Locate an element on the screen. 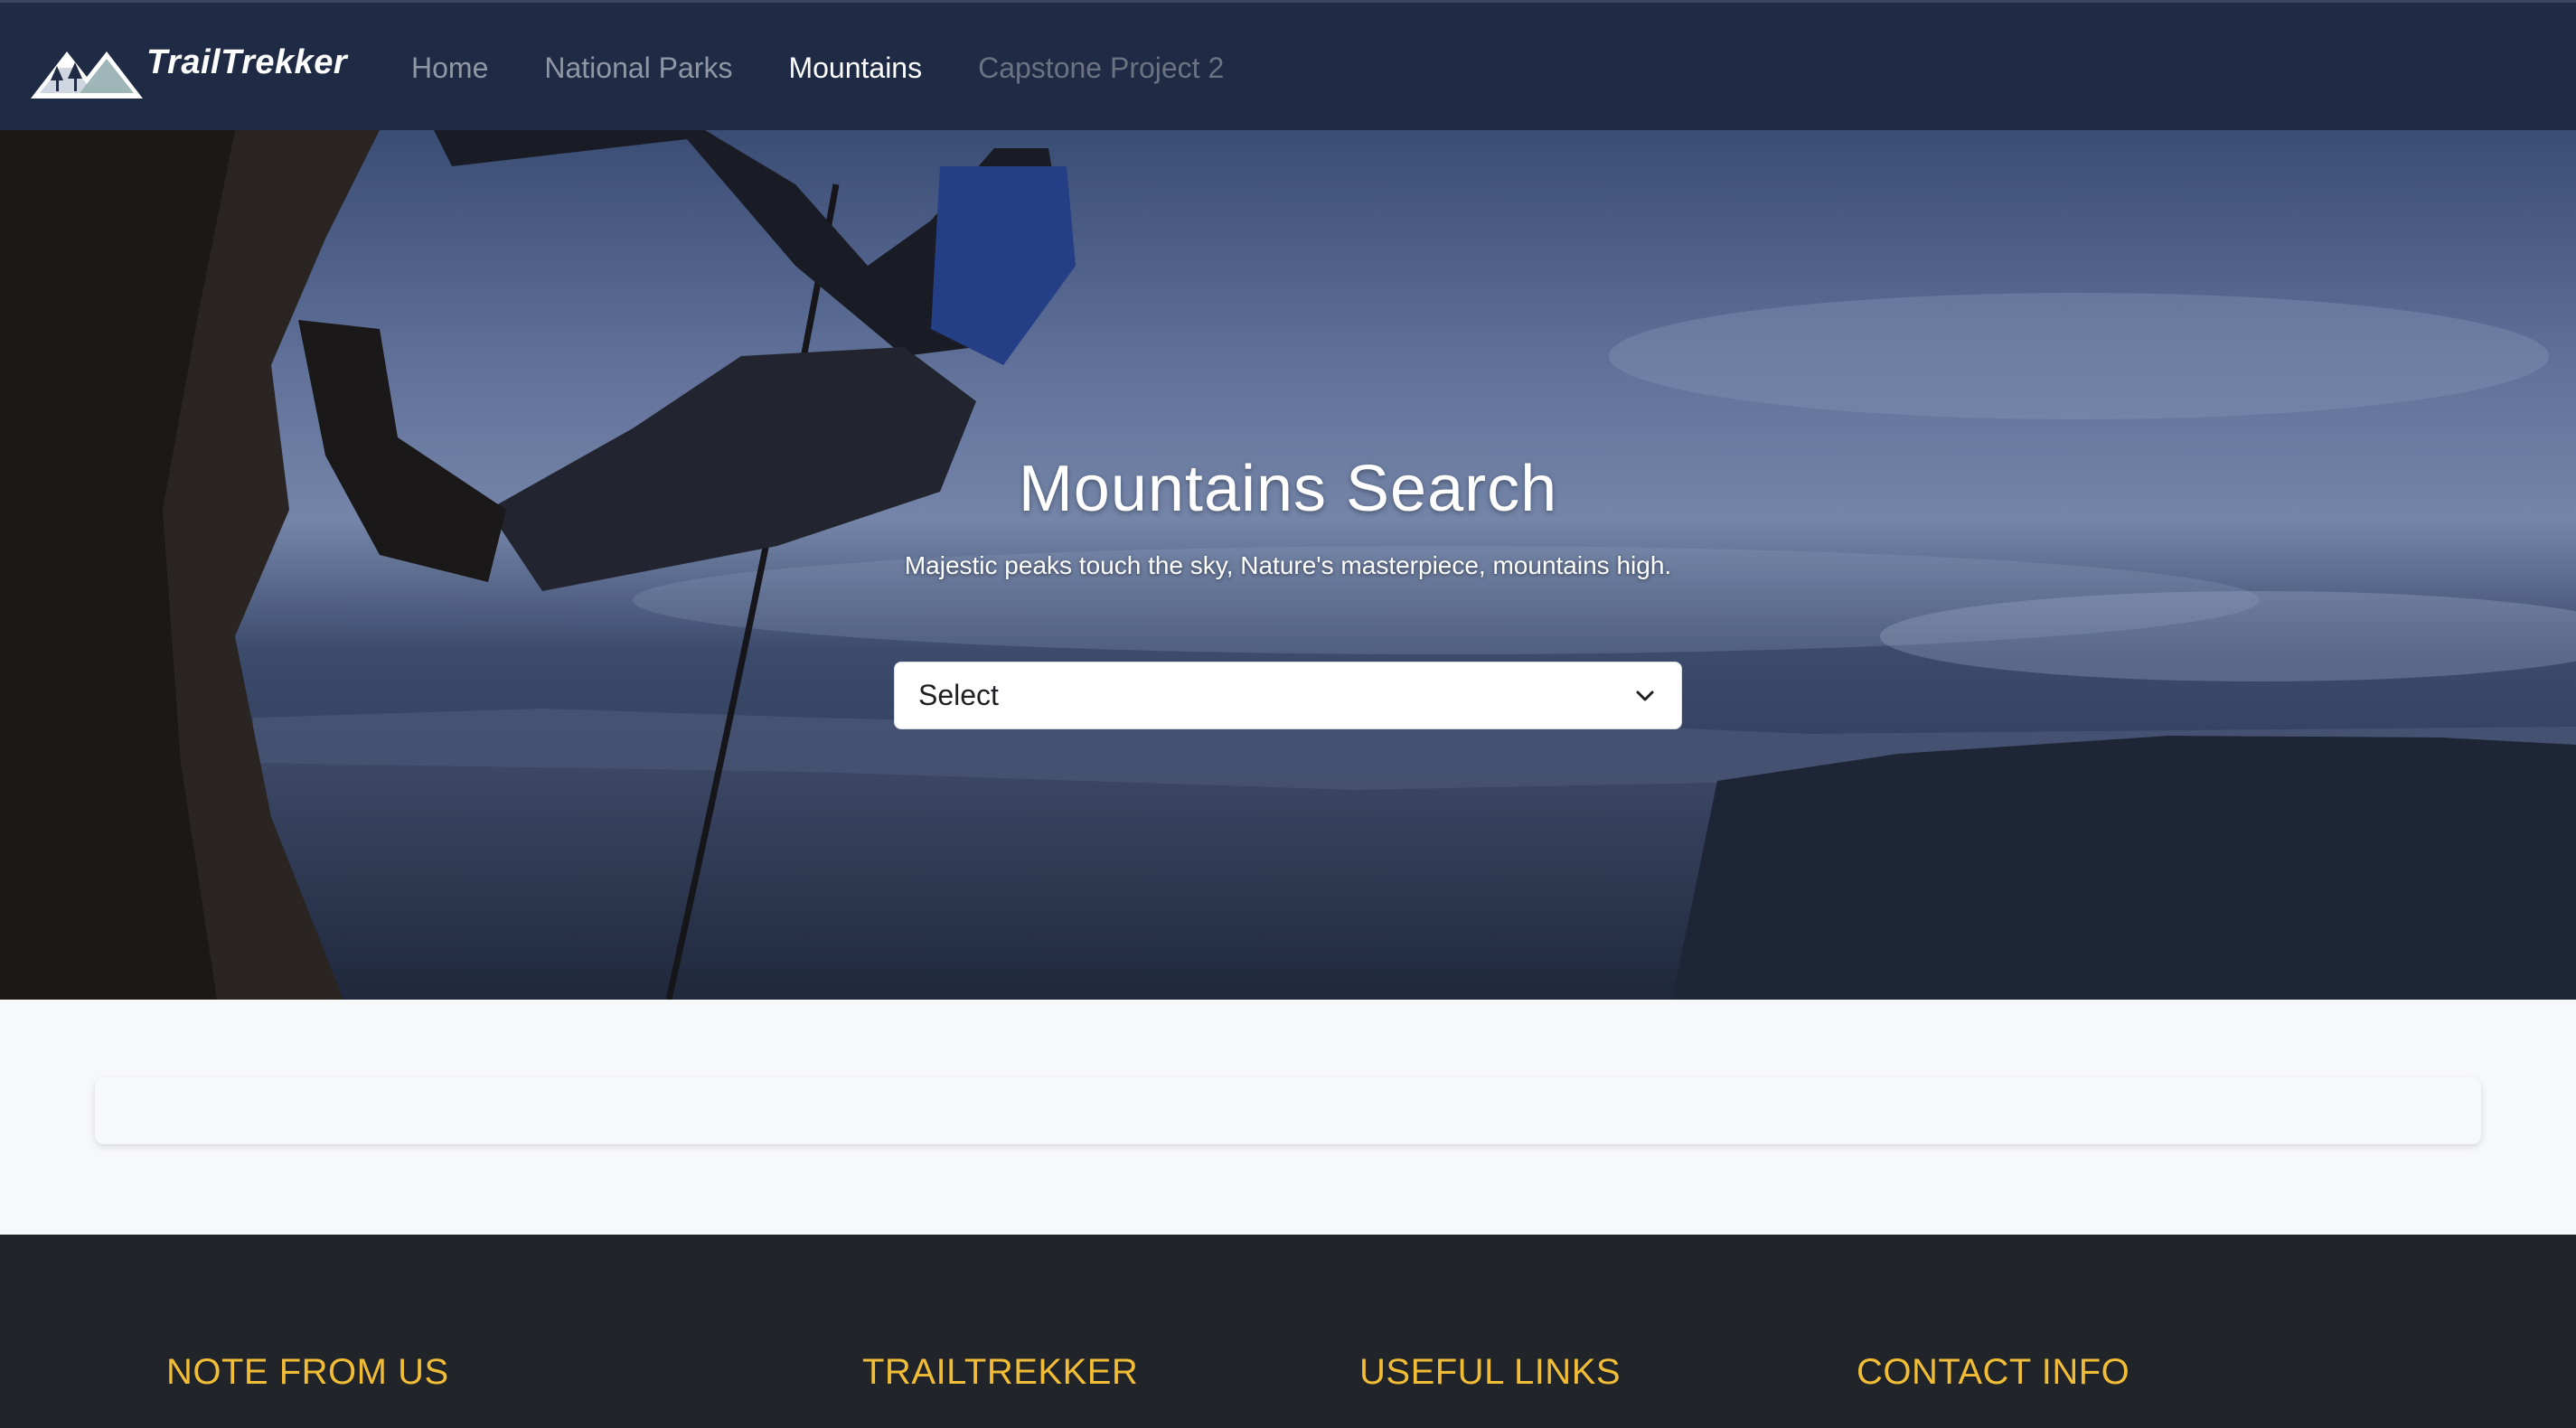  mountain-logo-icon is located at coordinates (87, 75).